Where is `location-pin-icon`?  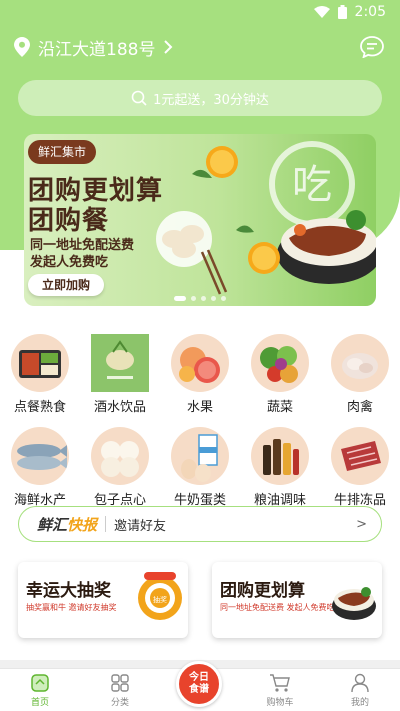 location-pin-icon is located at coordinates (22, 47).